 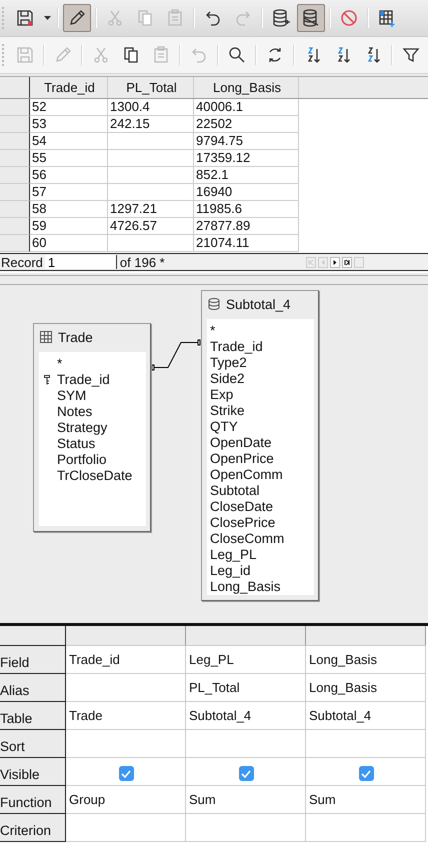 I want to click on field-name: Leg_id, so click(x=230, y=570).